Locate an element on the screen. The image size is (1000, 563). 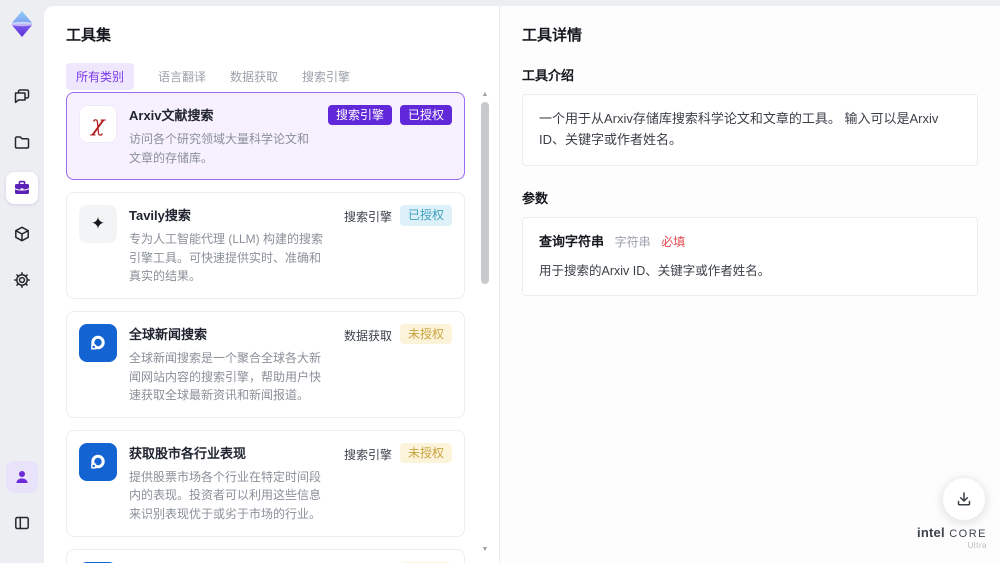
page-title: 工具集 is located at coordinates (89, 35).